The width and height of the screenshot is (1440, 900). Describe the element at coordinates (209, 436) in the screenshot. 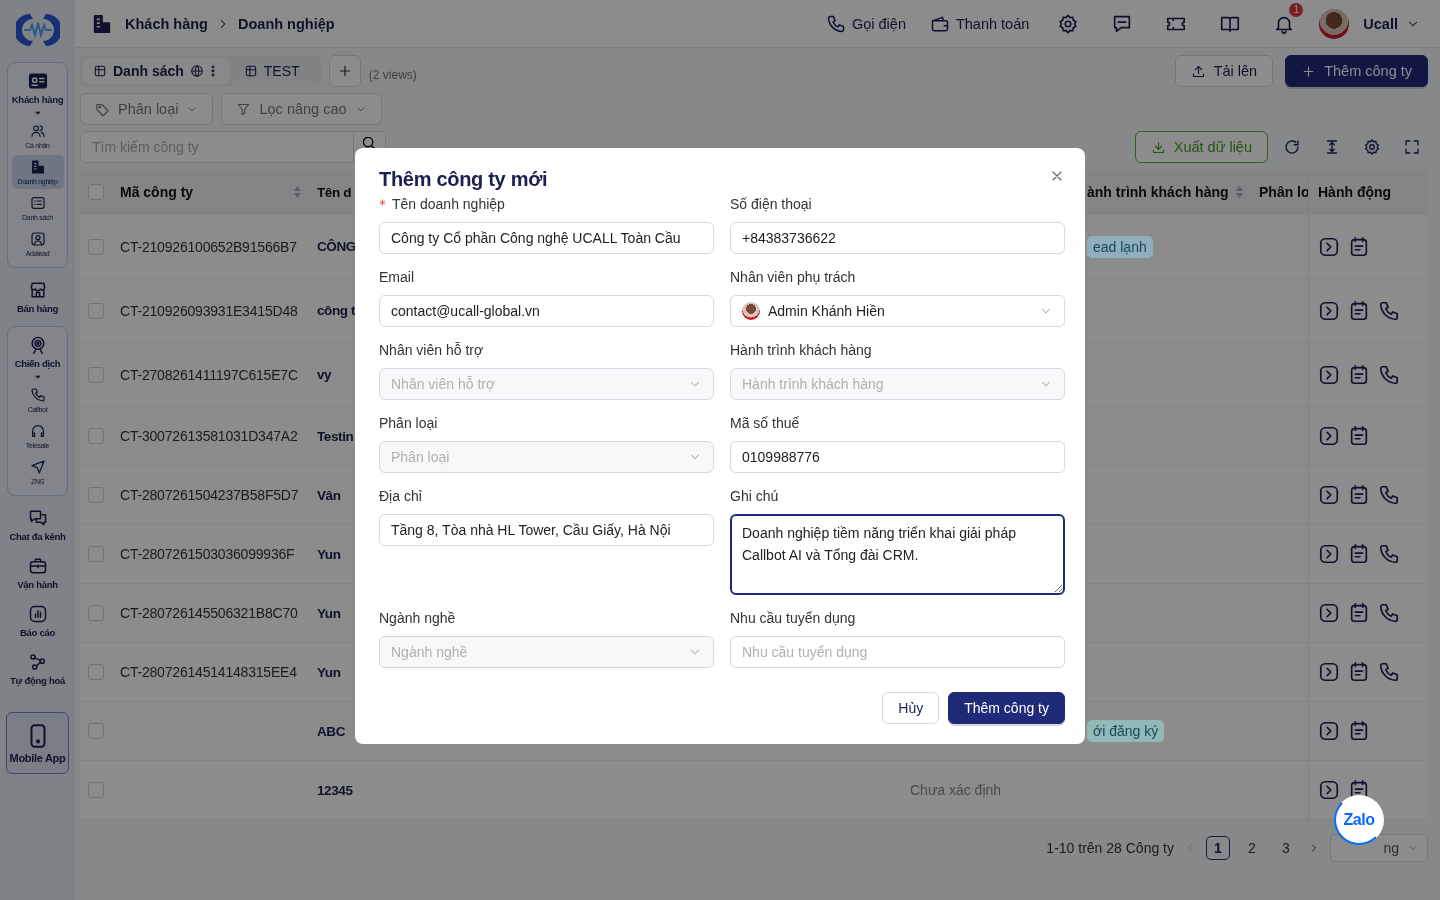

I see `table-cell: CT-30072613581031D347A2` at that location.